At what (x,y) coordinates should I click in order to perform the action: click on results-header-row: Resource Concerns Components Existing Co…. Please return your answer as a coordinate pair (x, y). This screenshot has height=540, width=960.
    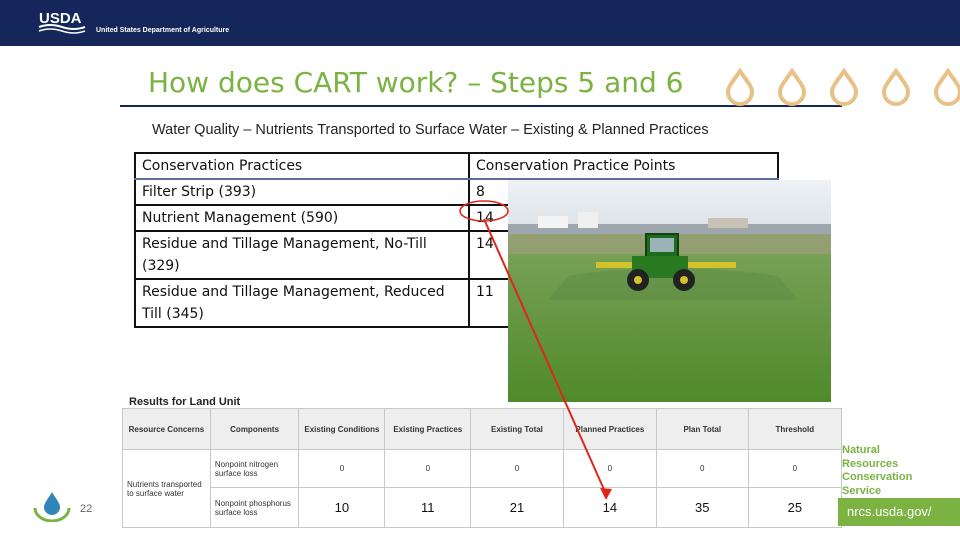
    Looking at the image, I should click on (482, 429).